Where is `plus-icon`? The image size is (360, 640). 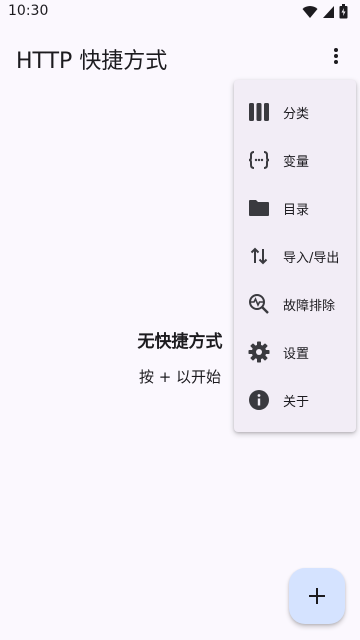
plus-icon is located at coordinates (317, 596).